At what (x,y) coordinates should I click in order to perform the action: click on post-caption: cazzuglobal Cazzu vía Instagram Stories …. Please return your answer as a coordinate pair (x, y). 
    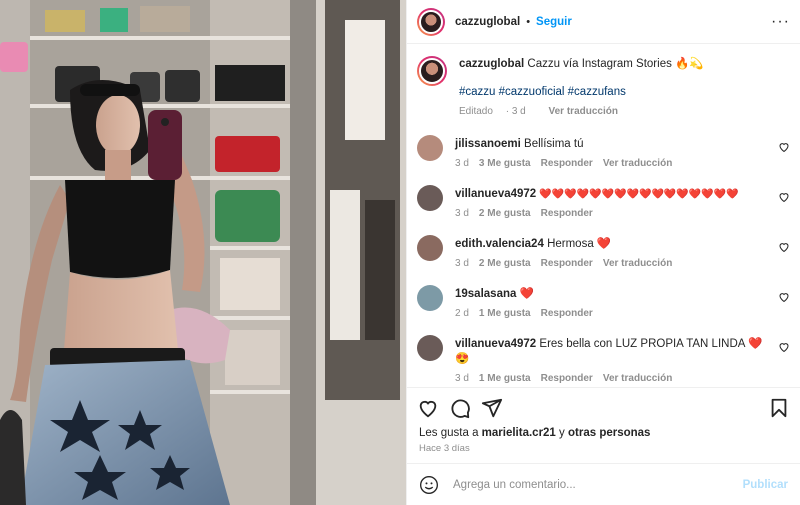
    Looking at the image, I should click on (603, 86).